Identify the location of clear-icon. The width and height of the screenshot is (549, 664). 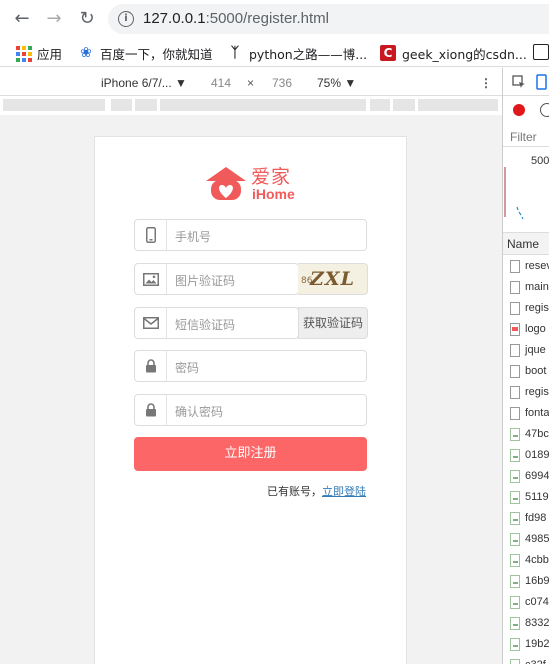
(544, 110).